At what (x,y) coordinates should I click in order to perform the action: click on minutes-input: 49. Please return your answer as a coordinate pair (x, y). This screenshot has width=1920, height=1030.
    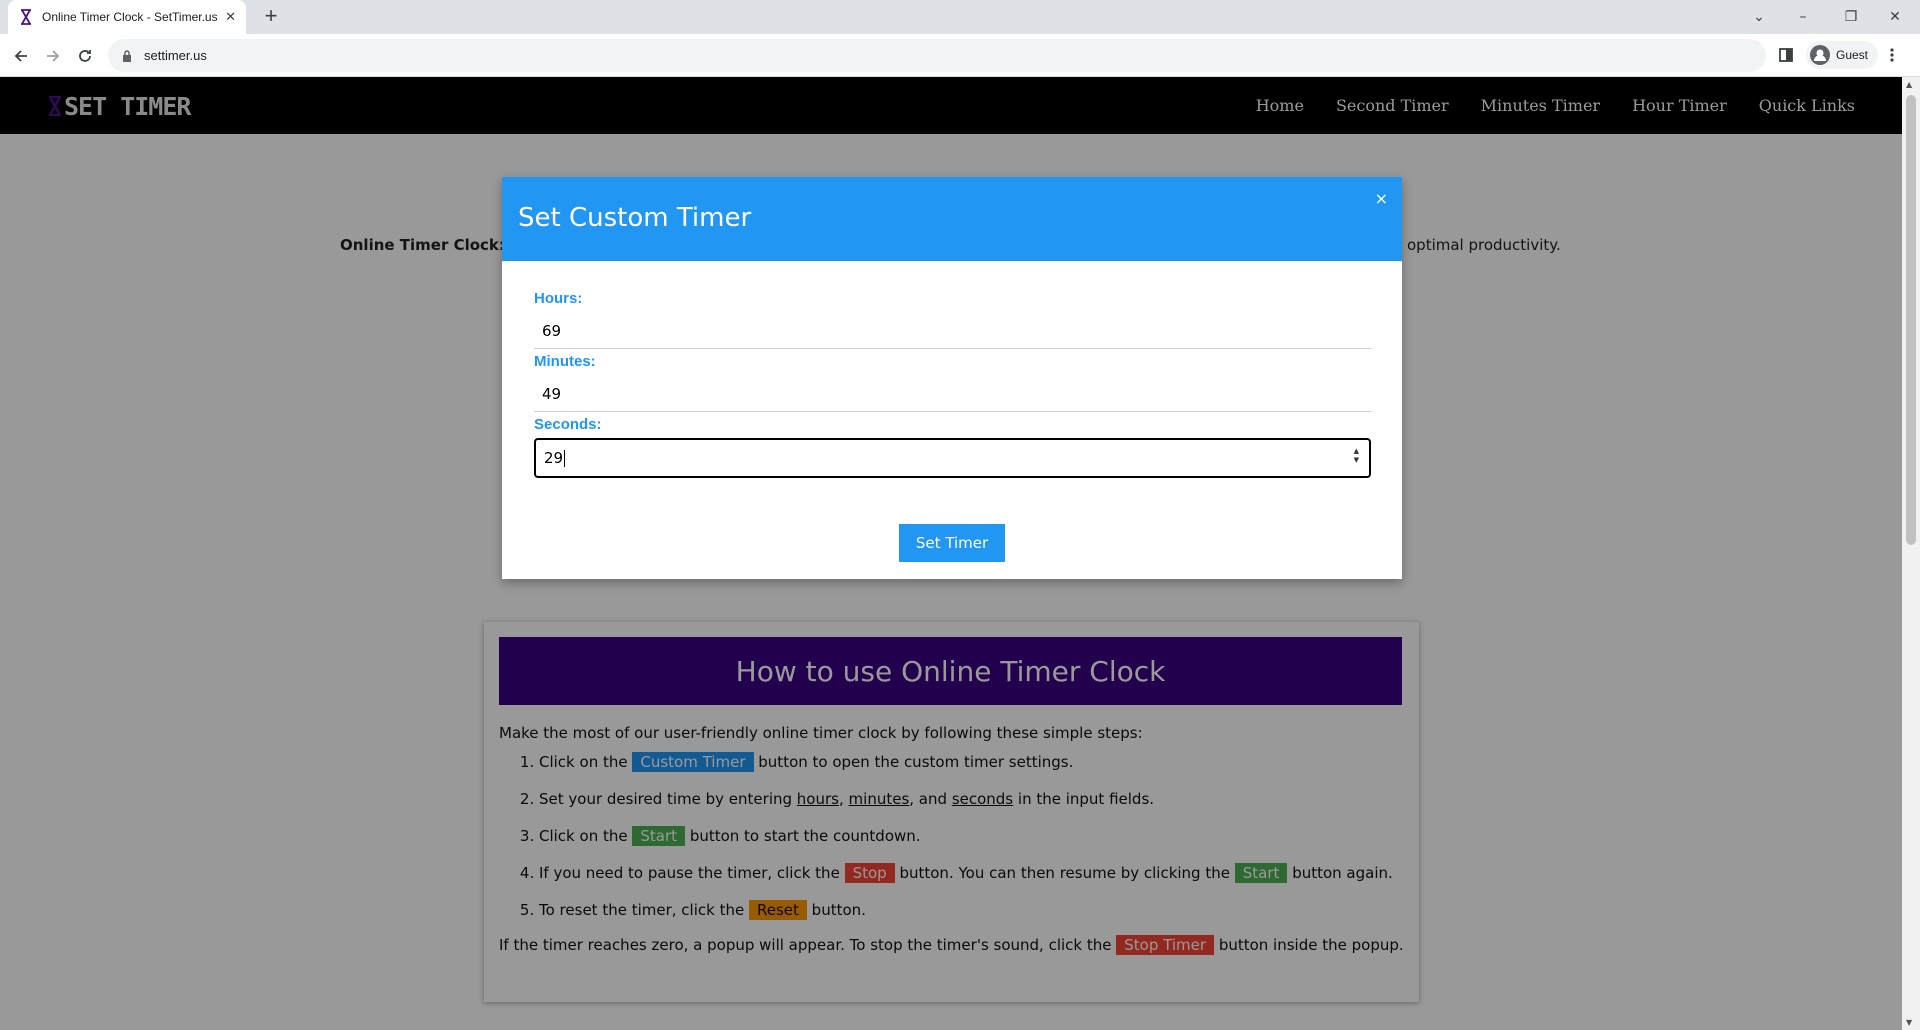
    Looking at the image, I should click on (952, 394).